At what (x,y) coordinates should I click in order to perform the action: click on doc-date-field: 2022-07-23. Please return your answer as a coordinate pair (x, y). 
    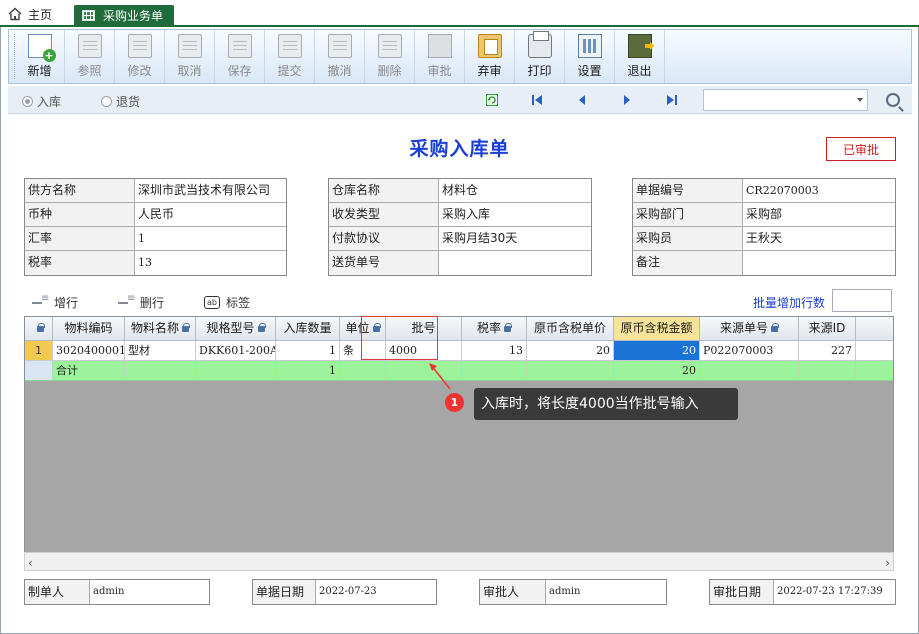
    Looking at the image, I should click on (376, 592).